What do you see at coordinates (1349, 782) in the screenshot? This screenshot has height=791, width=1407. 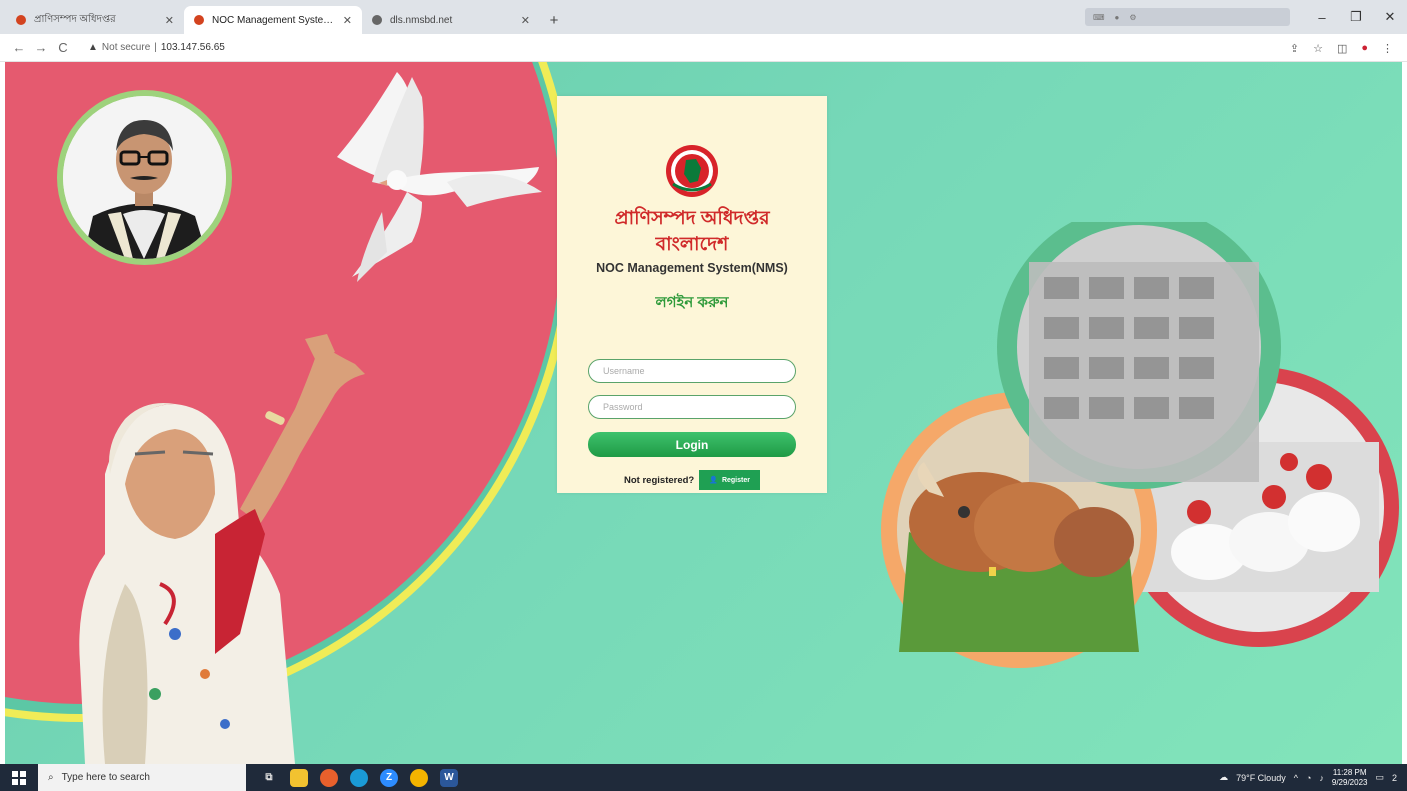 I see `date-text: 9/29/2023` at bounding box center [1349, 782].